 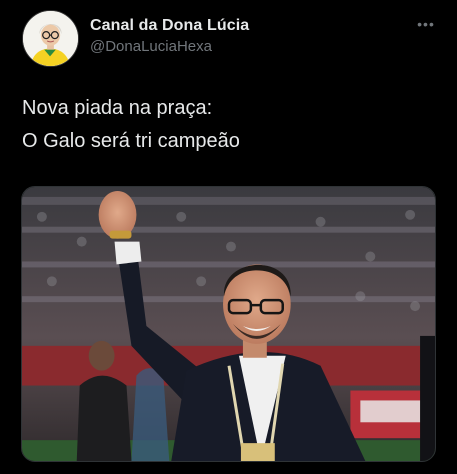 What do you see at coordinates (169, 46) in the screenshot?
I see `author-handle: @DonaLuciaHexa` at bounding box center [169, 46].